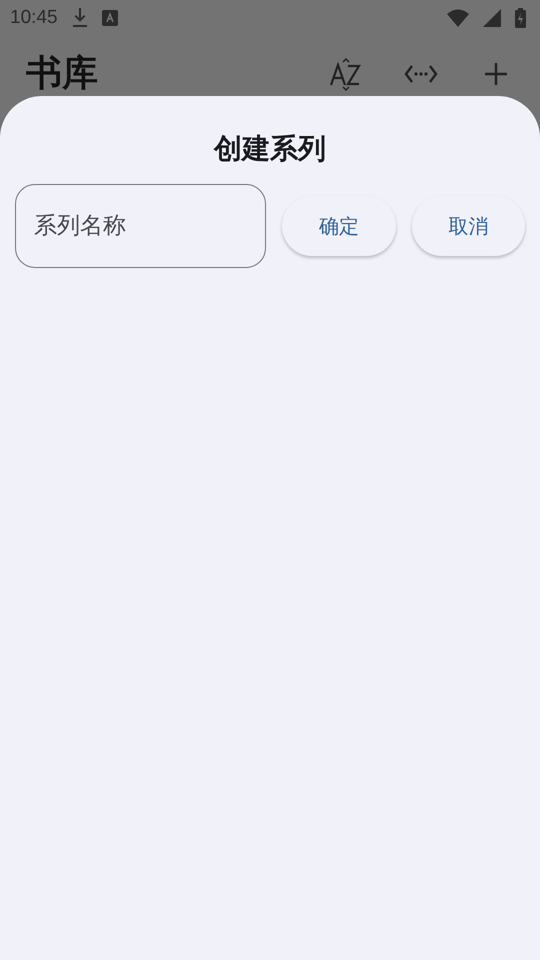 The height and width of the screenshot is (960, 540). Describe the element at coordinates (339, 226) in the screenshot. I see `confirm-button: 确定` at that location.